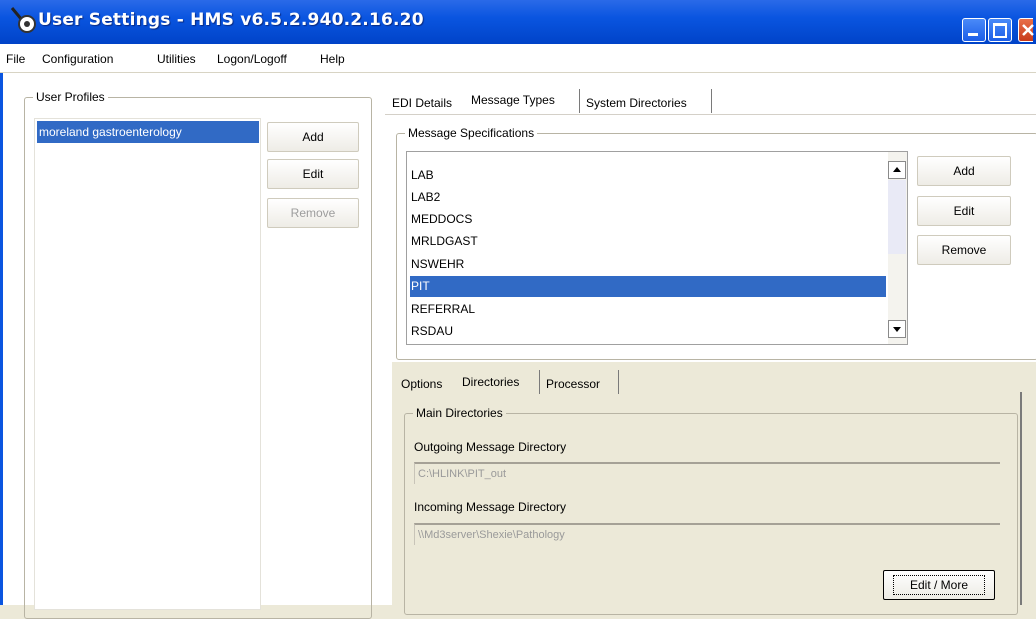 Image resolution: width=1036 pixels, height=619 pixels. What do you see at coordinates (332, 59) in the screenshot?
I see `menu-help: Help` at bounding box center [332, 59].